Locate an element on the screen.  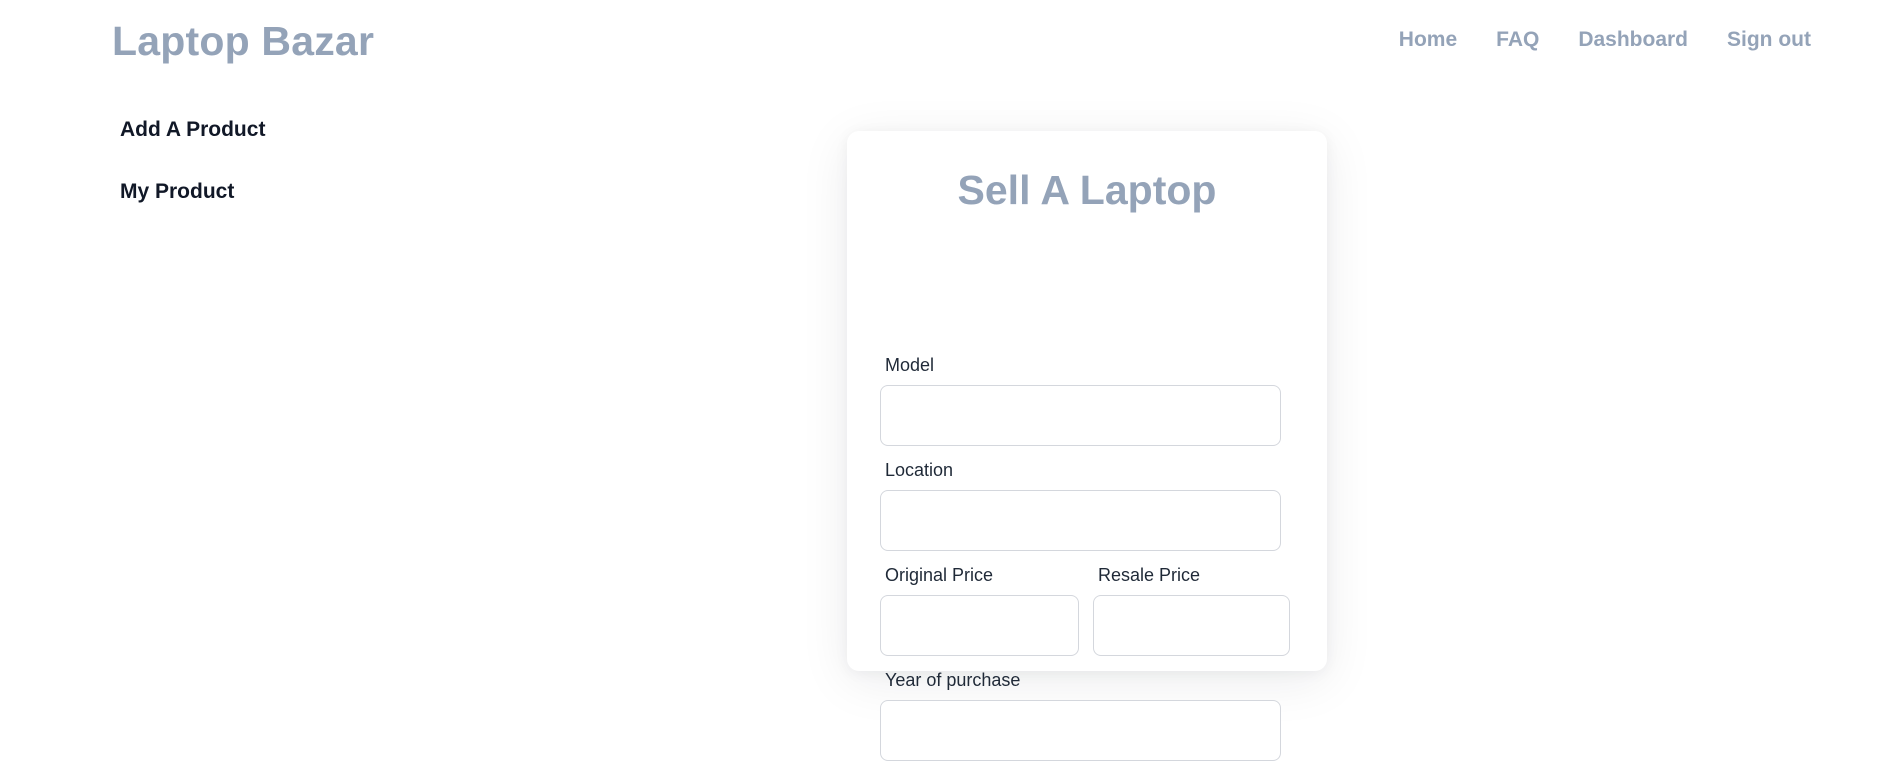
original-price-input is located at coordinates (979, 625).